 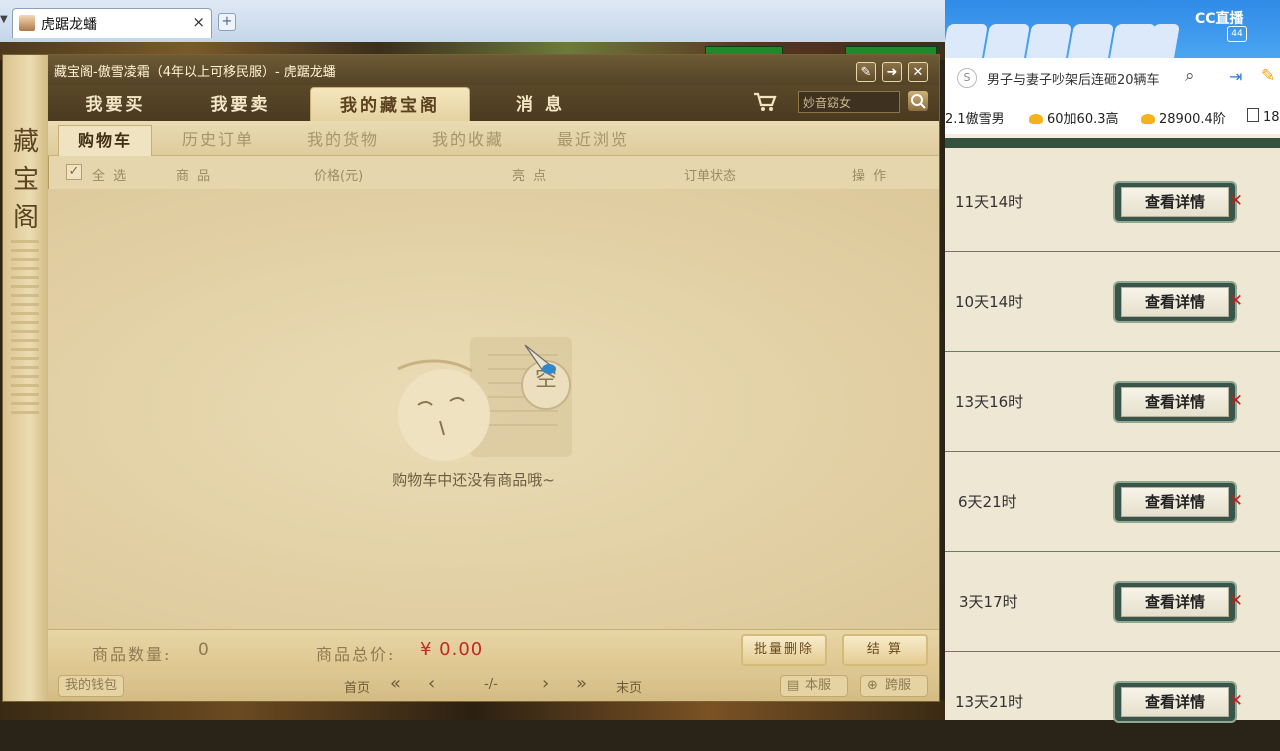 What do you see at coordinates (343, 140) in the screenshot?
I see `subtab-my-goods: 我的货物` at bounding box center [343, 140].